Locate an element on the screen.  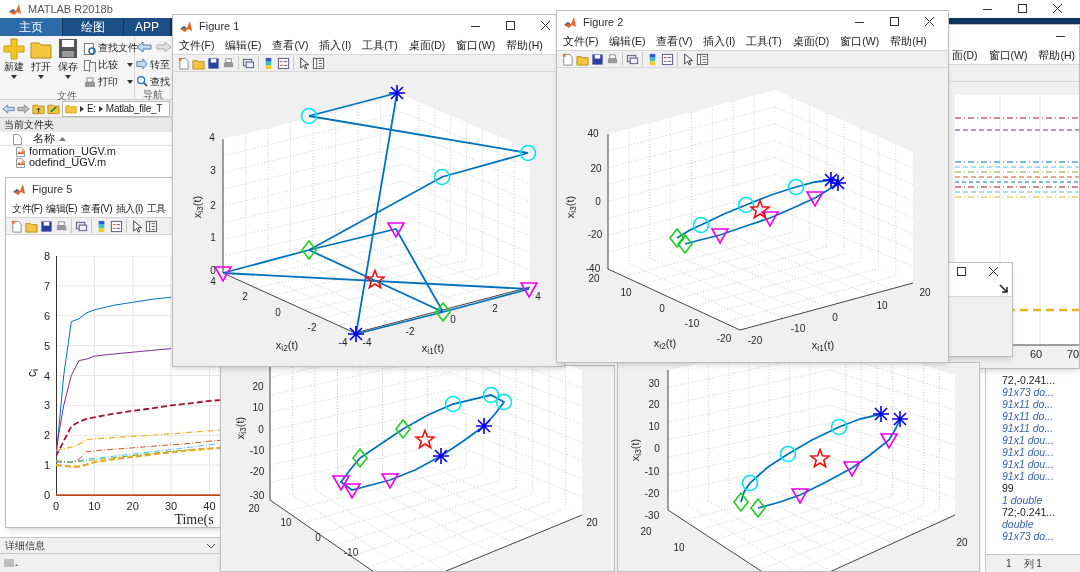
find-file-icon is located at coordinates (89, 48).